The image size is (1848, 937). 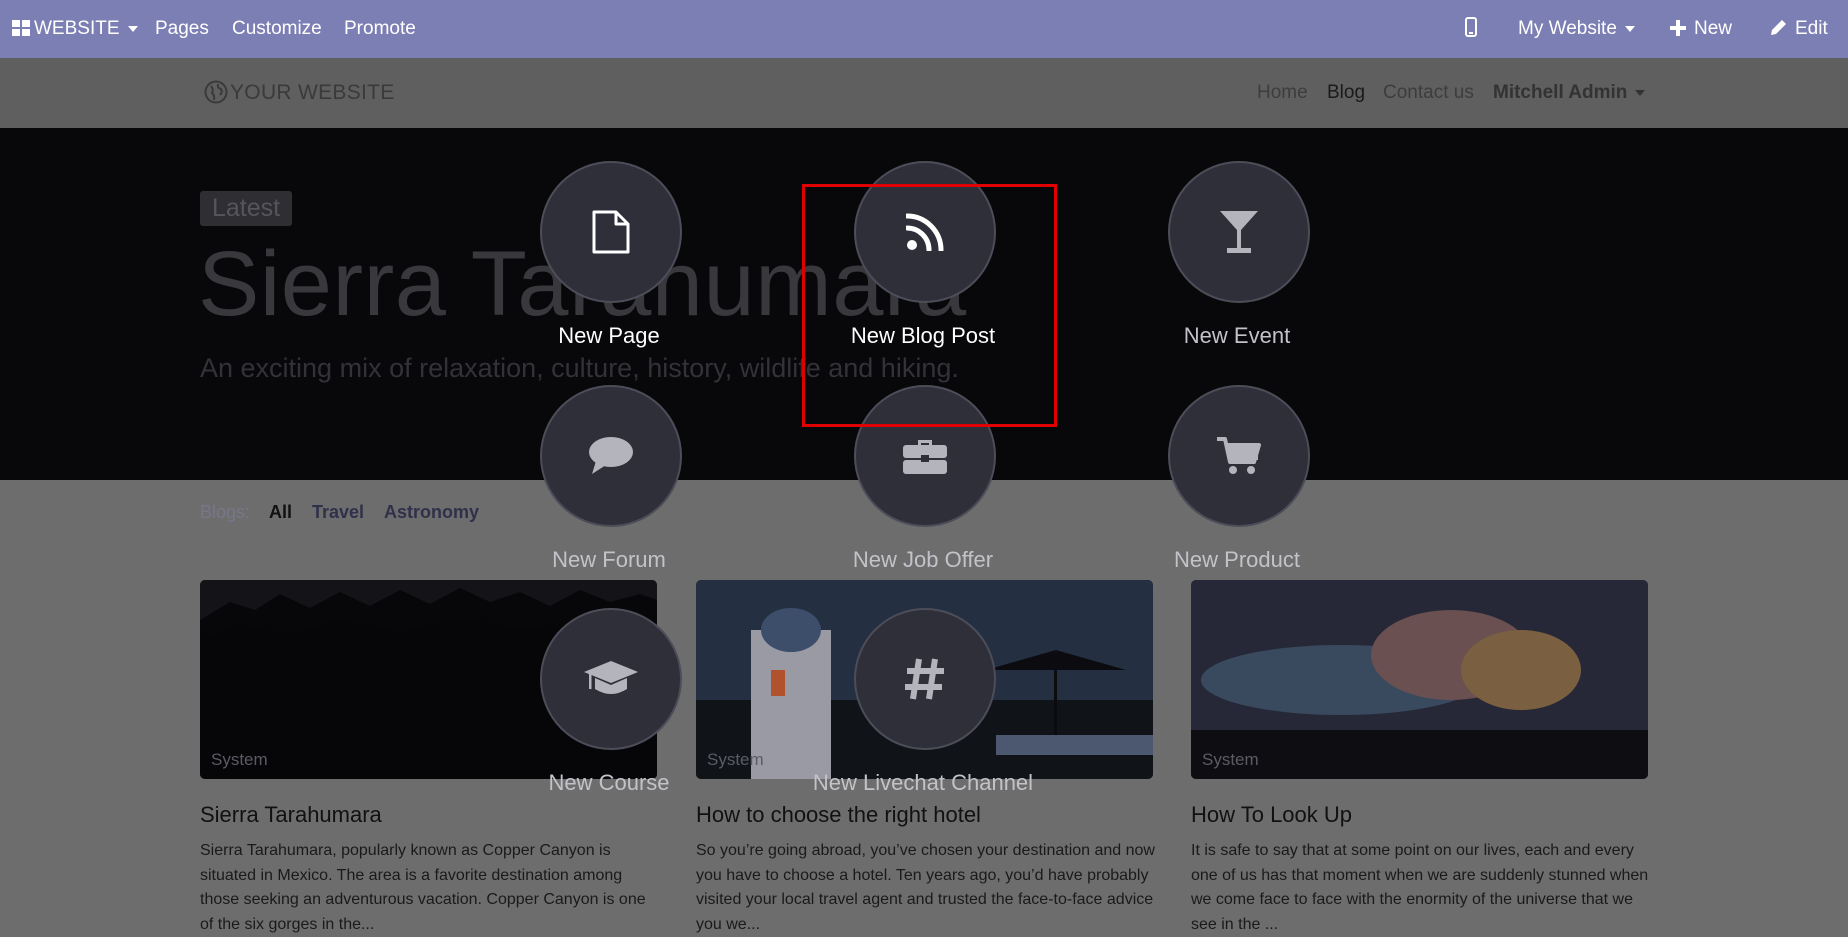 I want to click on glass-icon, so click(x=1239, y=232).